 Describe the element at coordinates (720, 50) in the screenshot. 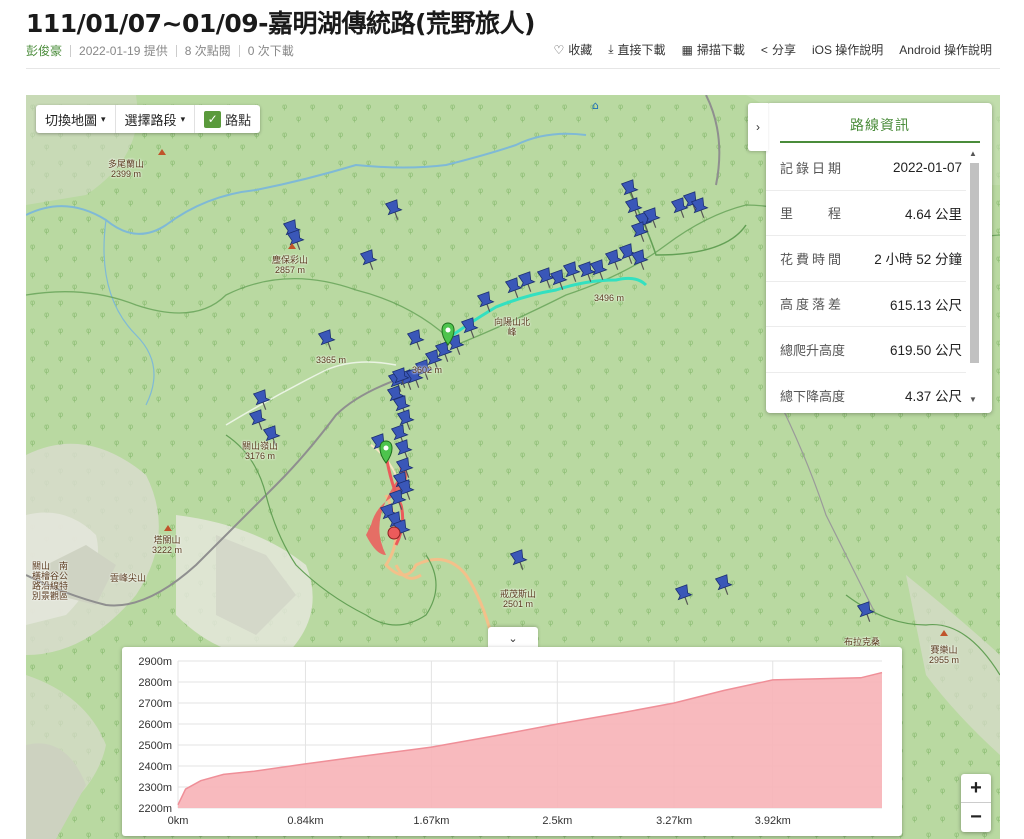

I see `scan-download-label: 掃描下載` at that location.